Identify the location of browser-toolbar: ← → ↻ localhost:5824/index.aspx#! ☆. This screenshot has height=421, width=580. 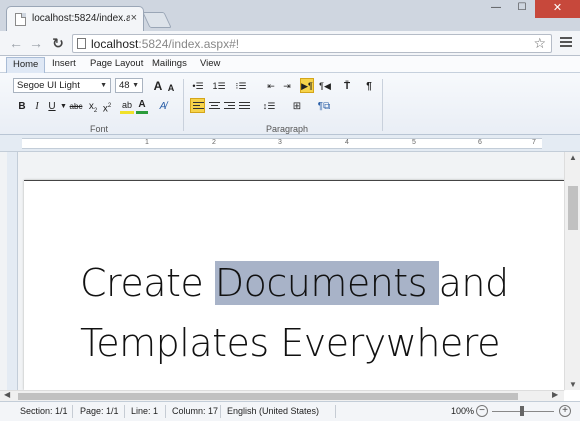
(290, 43).